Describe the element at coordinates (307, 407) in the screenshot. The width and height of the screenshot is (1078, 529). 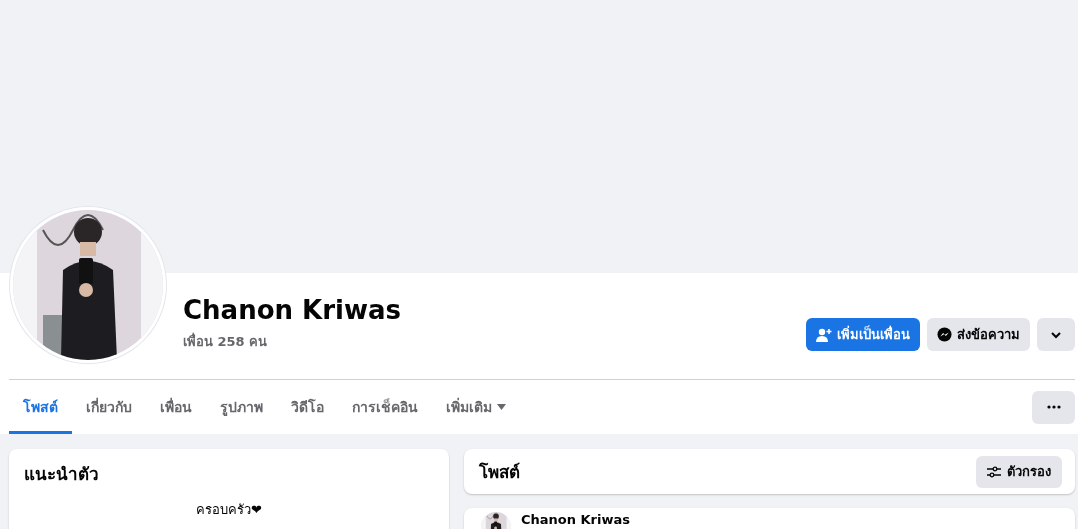
I see `profile-tab: วิดีโอ` at that location.